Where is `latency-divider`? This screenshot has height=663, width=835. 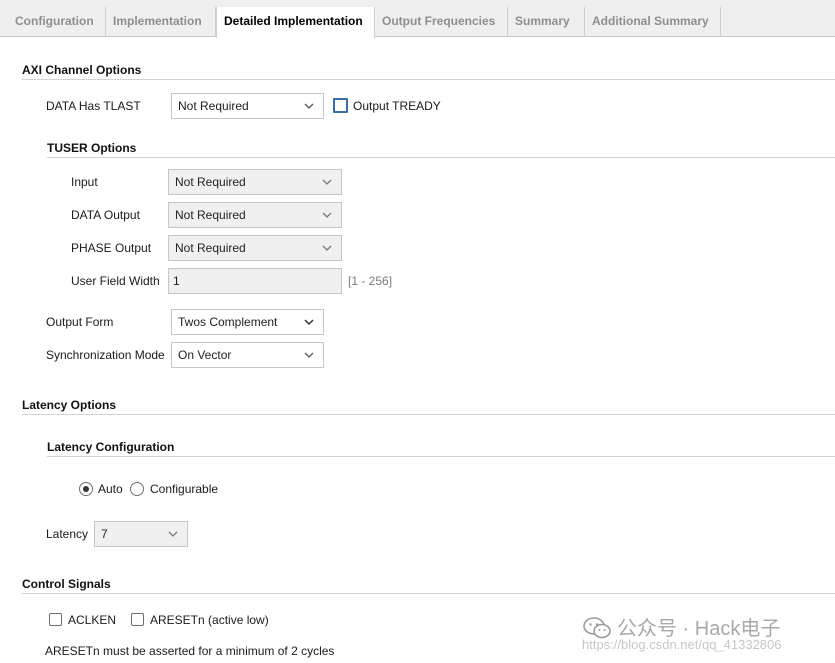
latency-divider is located at coordinates (428, 414).